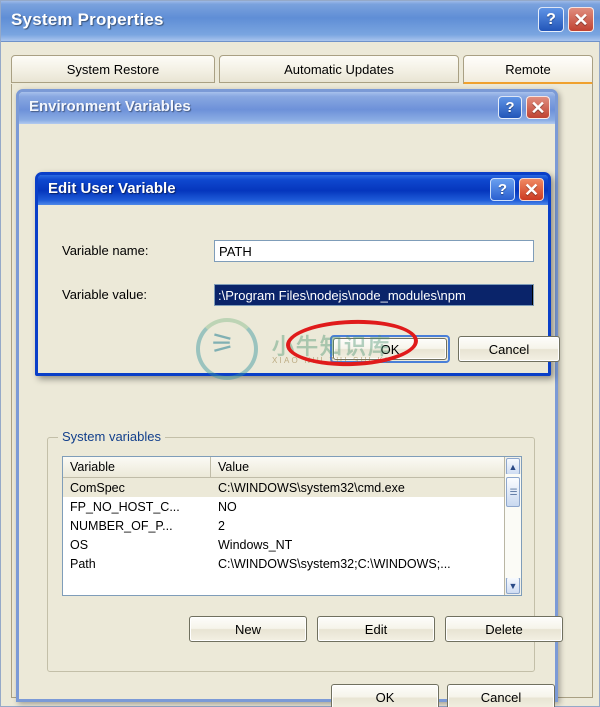  What do you see at coordinates (528, 70) in the screenshot?
I see `tab-remote: Remote` at bounding box center [528, 70].